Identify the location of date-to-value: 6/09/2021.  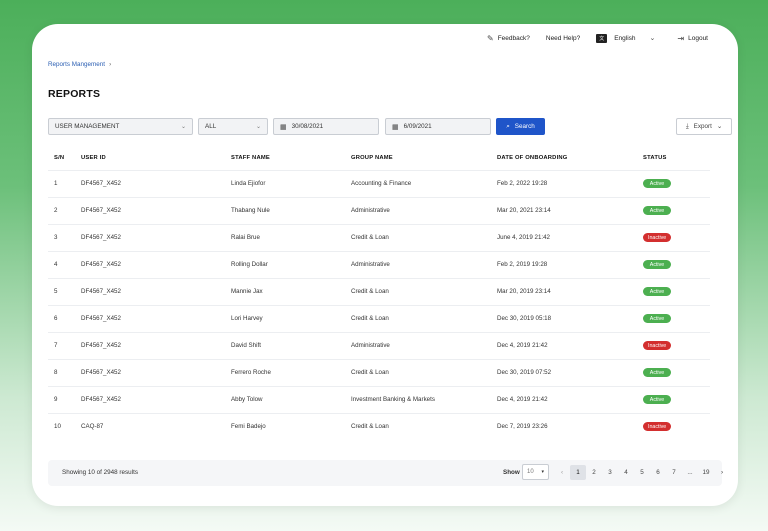
(417, 126).